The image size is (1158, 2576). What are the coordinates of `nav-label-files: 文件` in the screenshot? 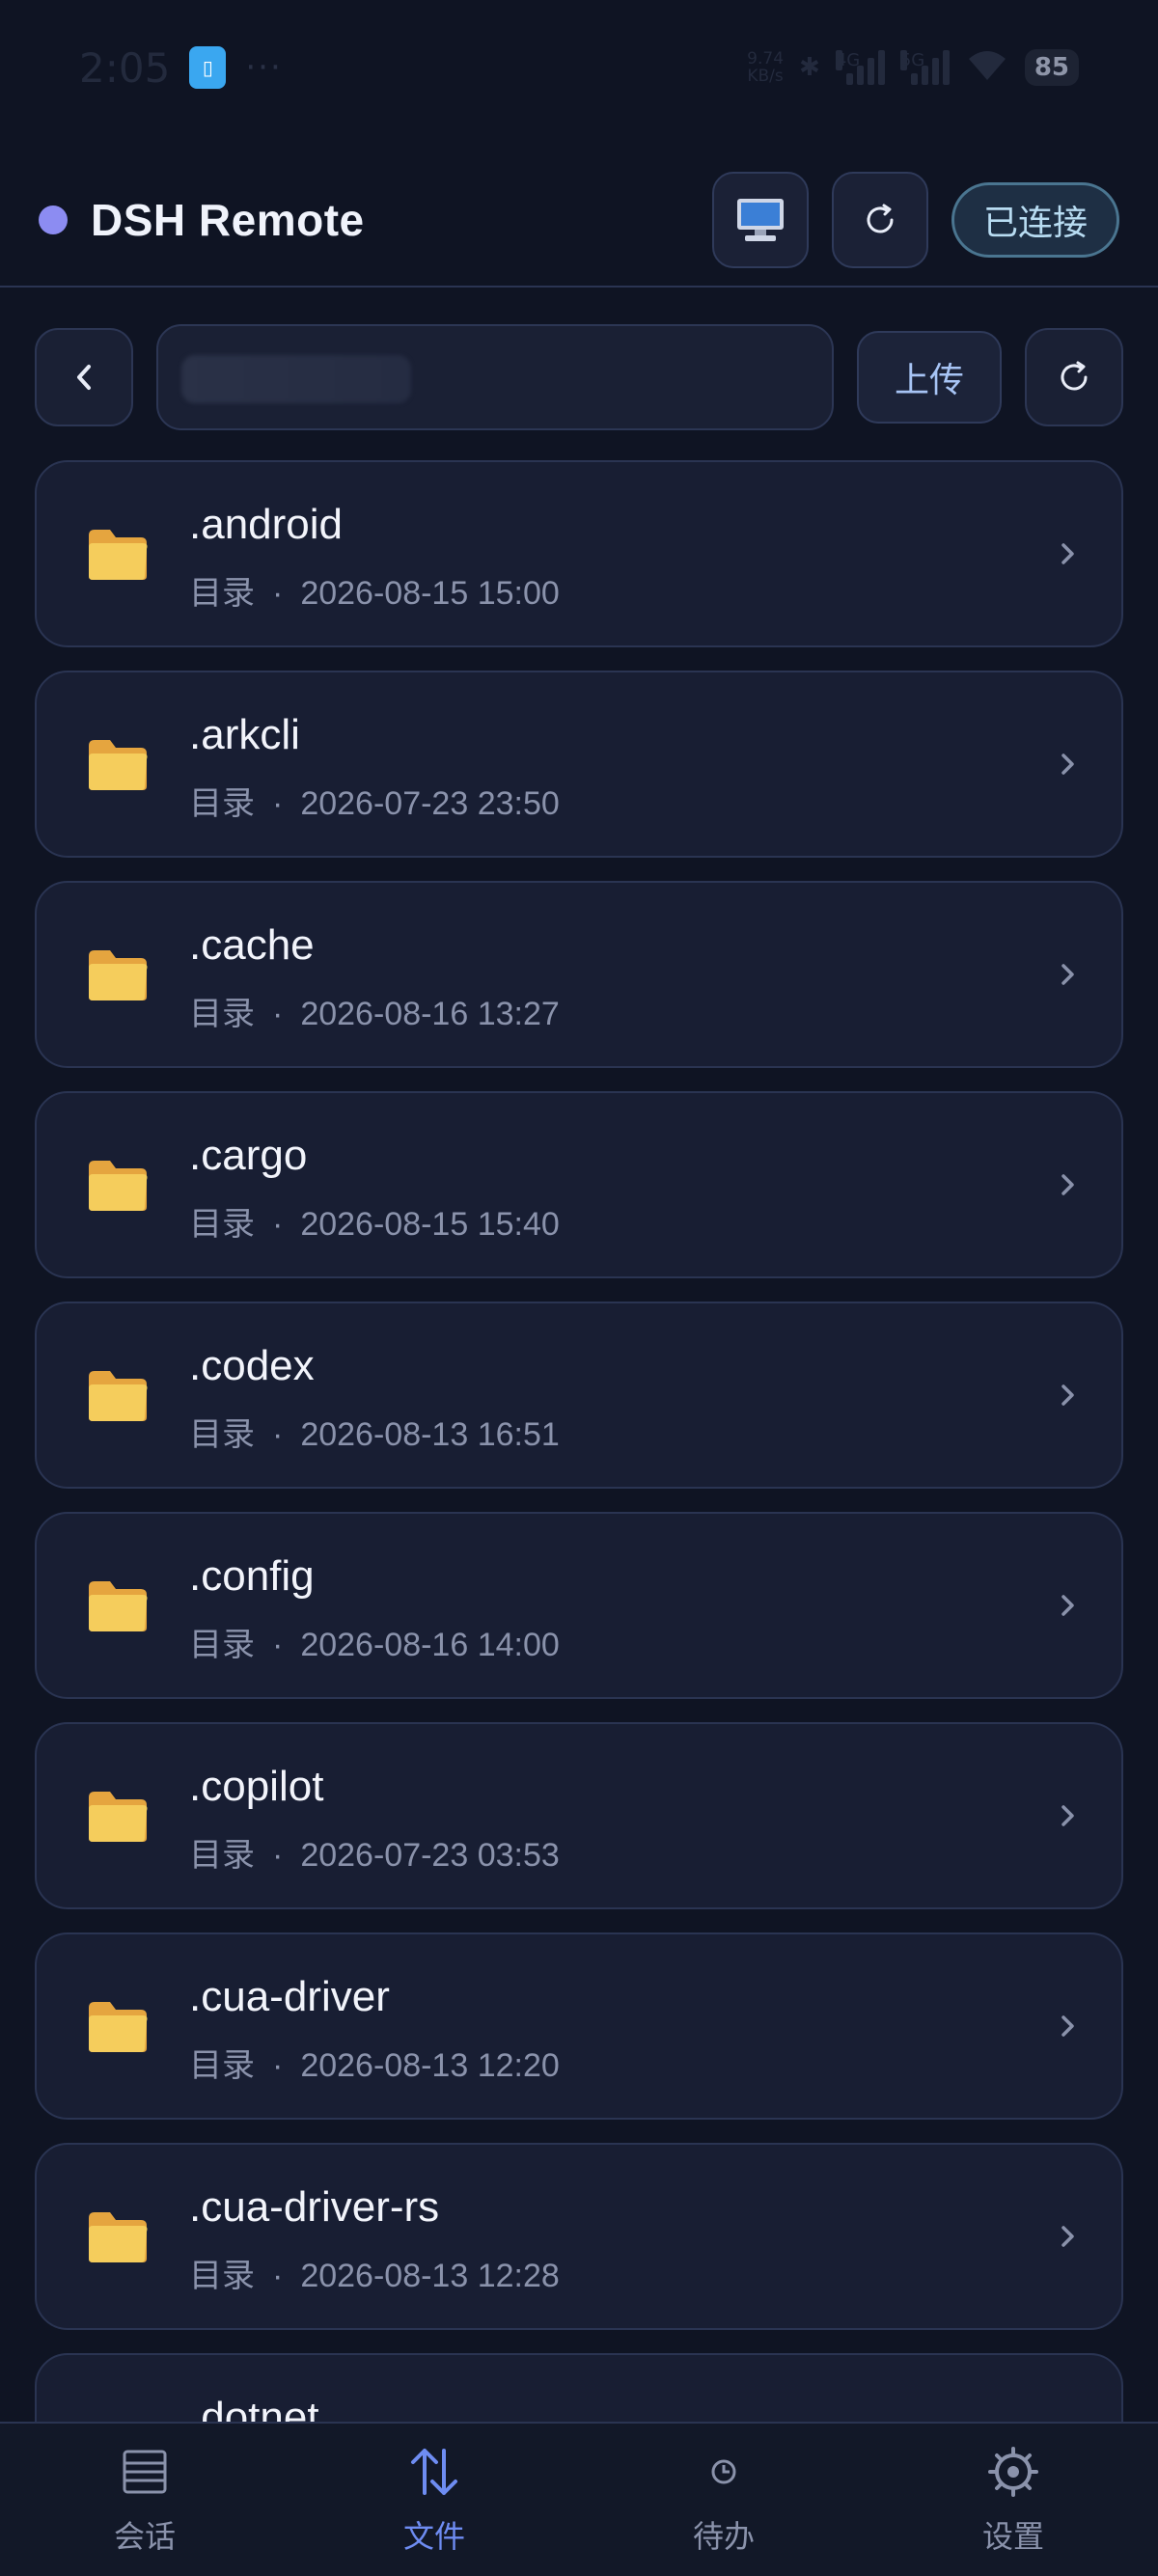 It's located at (433, 2536).